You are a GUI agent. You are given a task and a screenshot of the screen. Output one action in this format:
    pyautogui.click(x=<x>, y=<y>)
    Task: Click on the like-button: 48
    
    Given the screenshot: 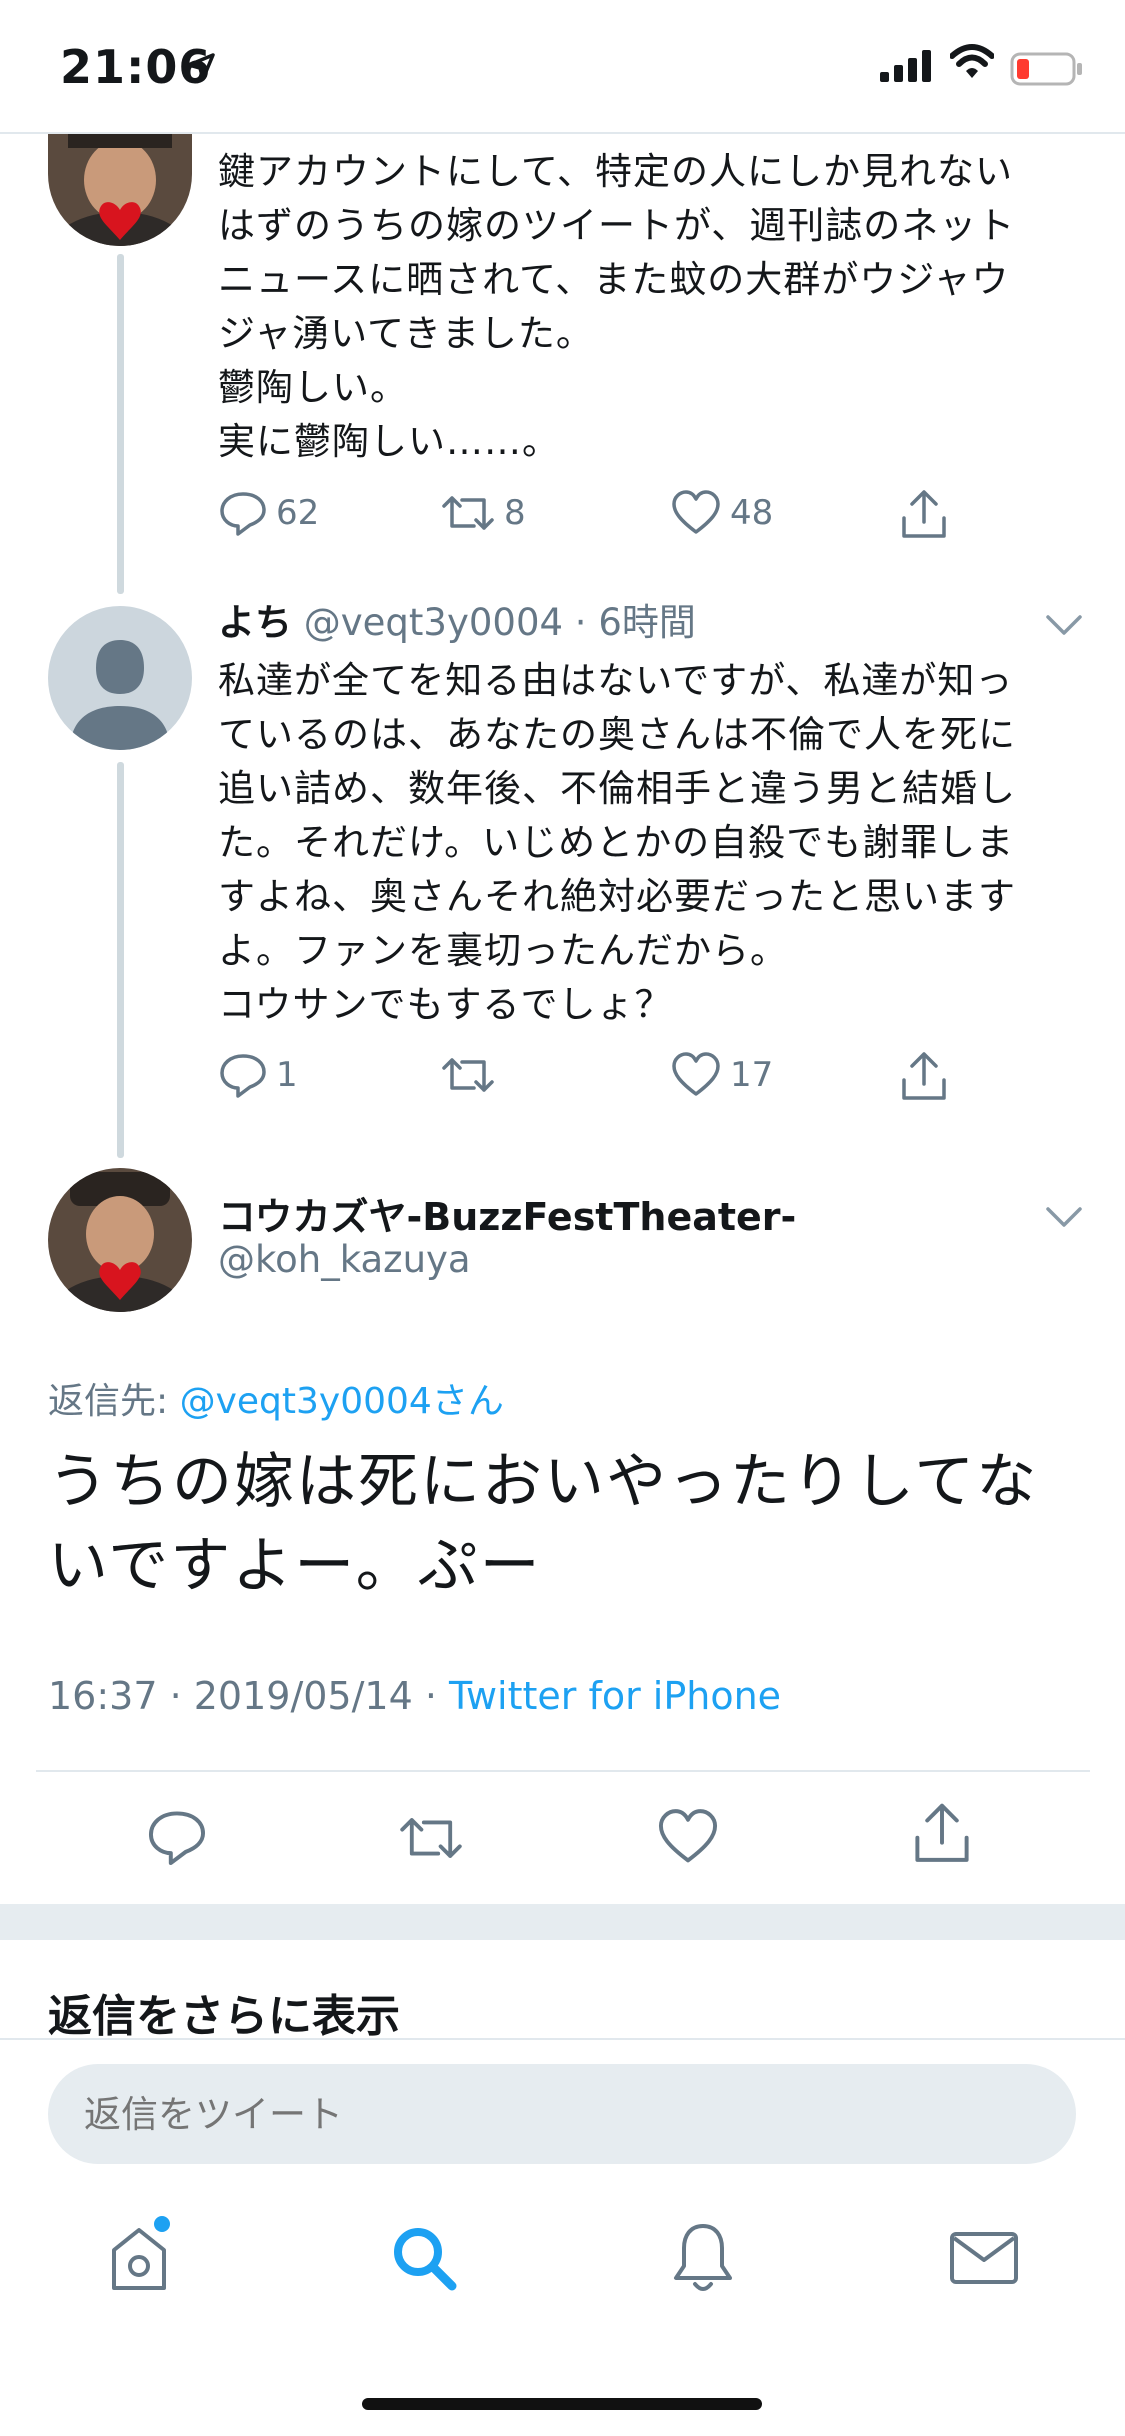 What is the action you would take?
    pyautogui.click(x=721, y=513)
    